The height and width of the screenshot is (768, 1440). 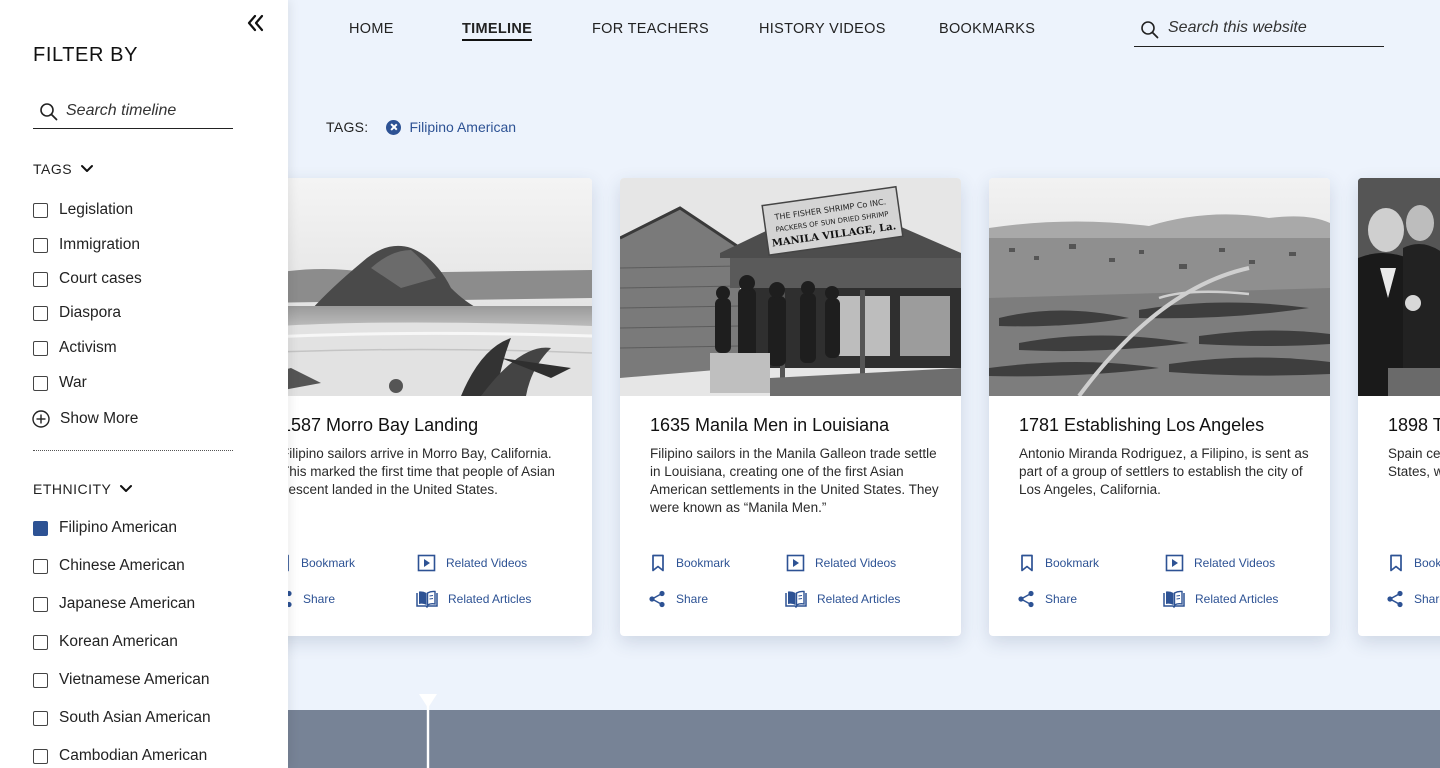 I want to click on tag-checkbox-legislation: Legislation, so click(x=83, y=210).